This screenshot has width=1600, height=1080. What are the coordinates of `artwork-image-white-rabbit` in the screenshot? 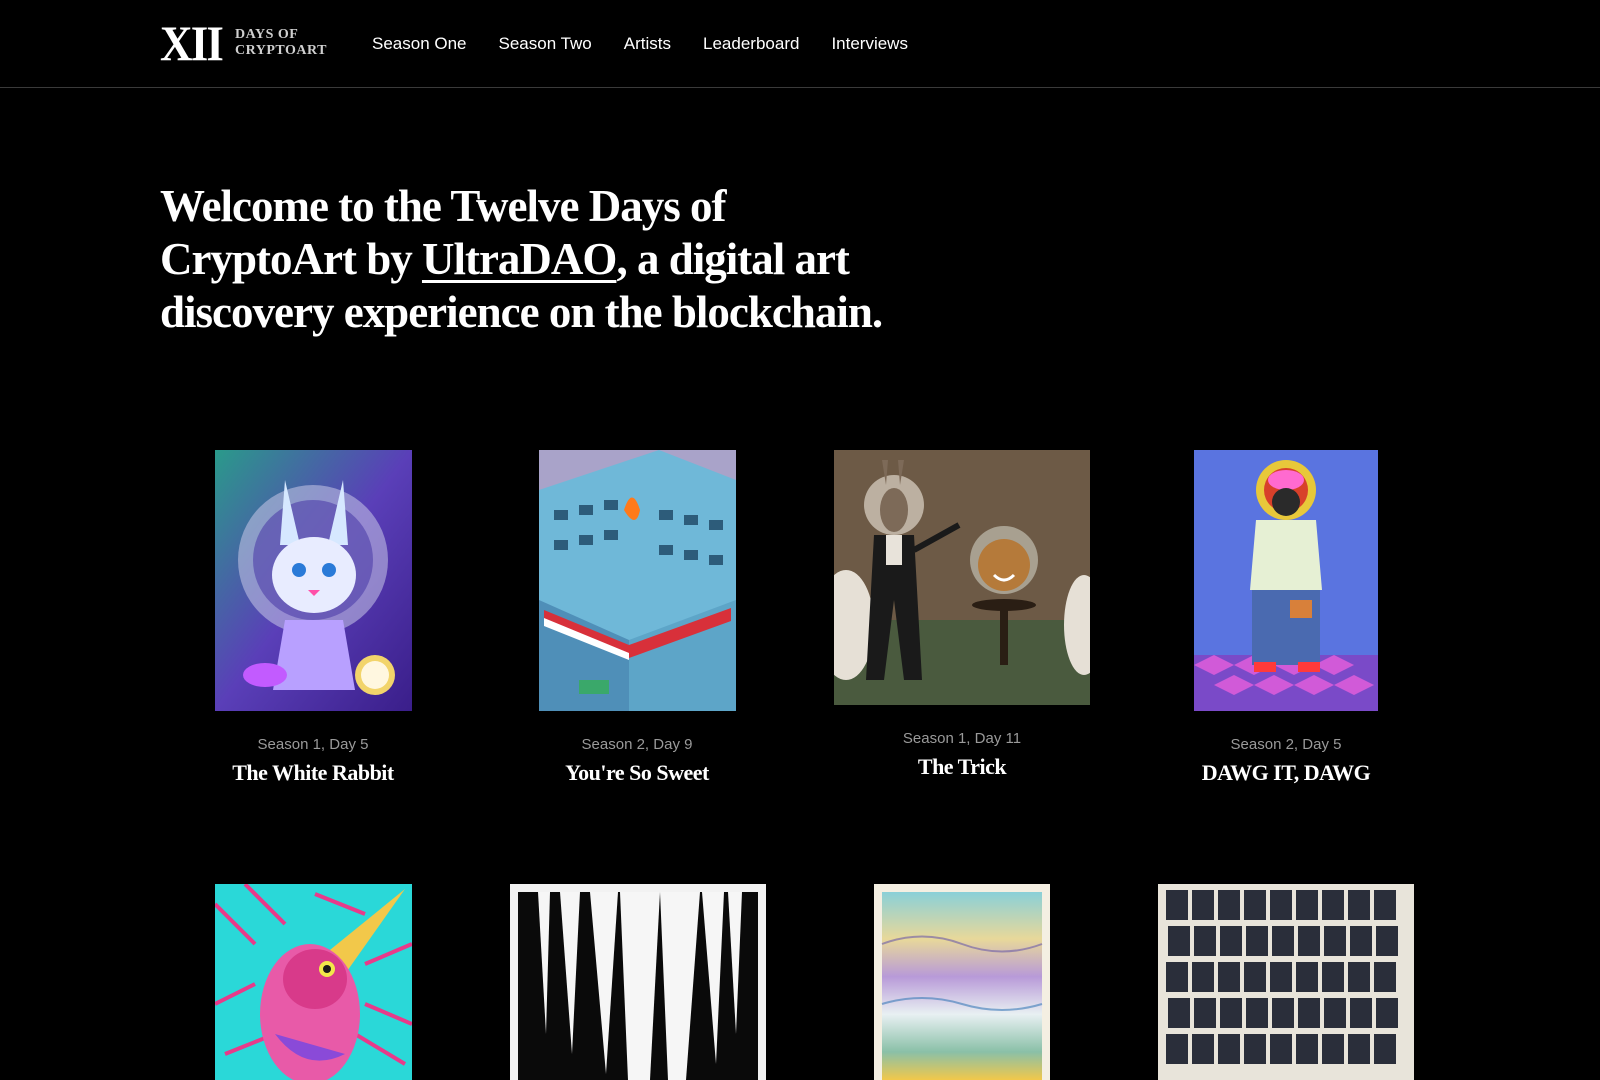 It's located at (313, 580).